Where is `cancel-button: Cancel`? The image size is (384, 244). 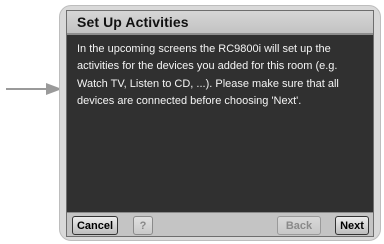 cancel-button: Cancel is located at coordinates (95, 225).